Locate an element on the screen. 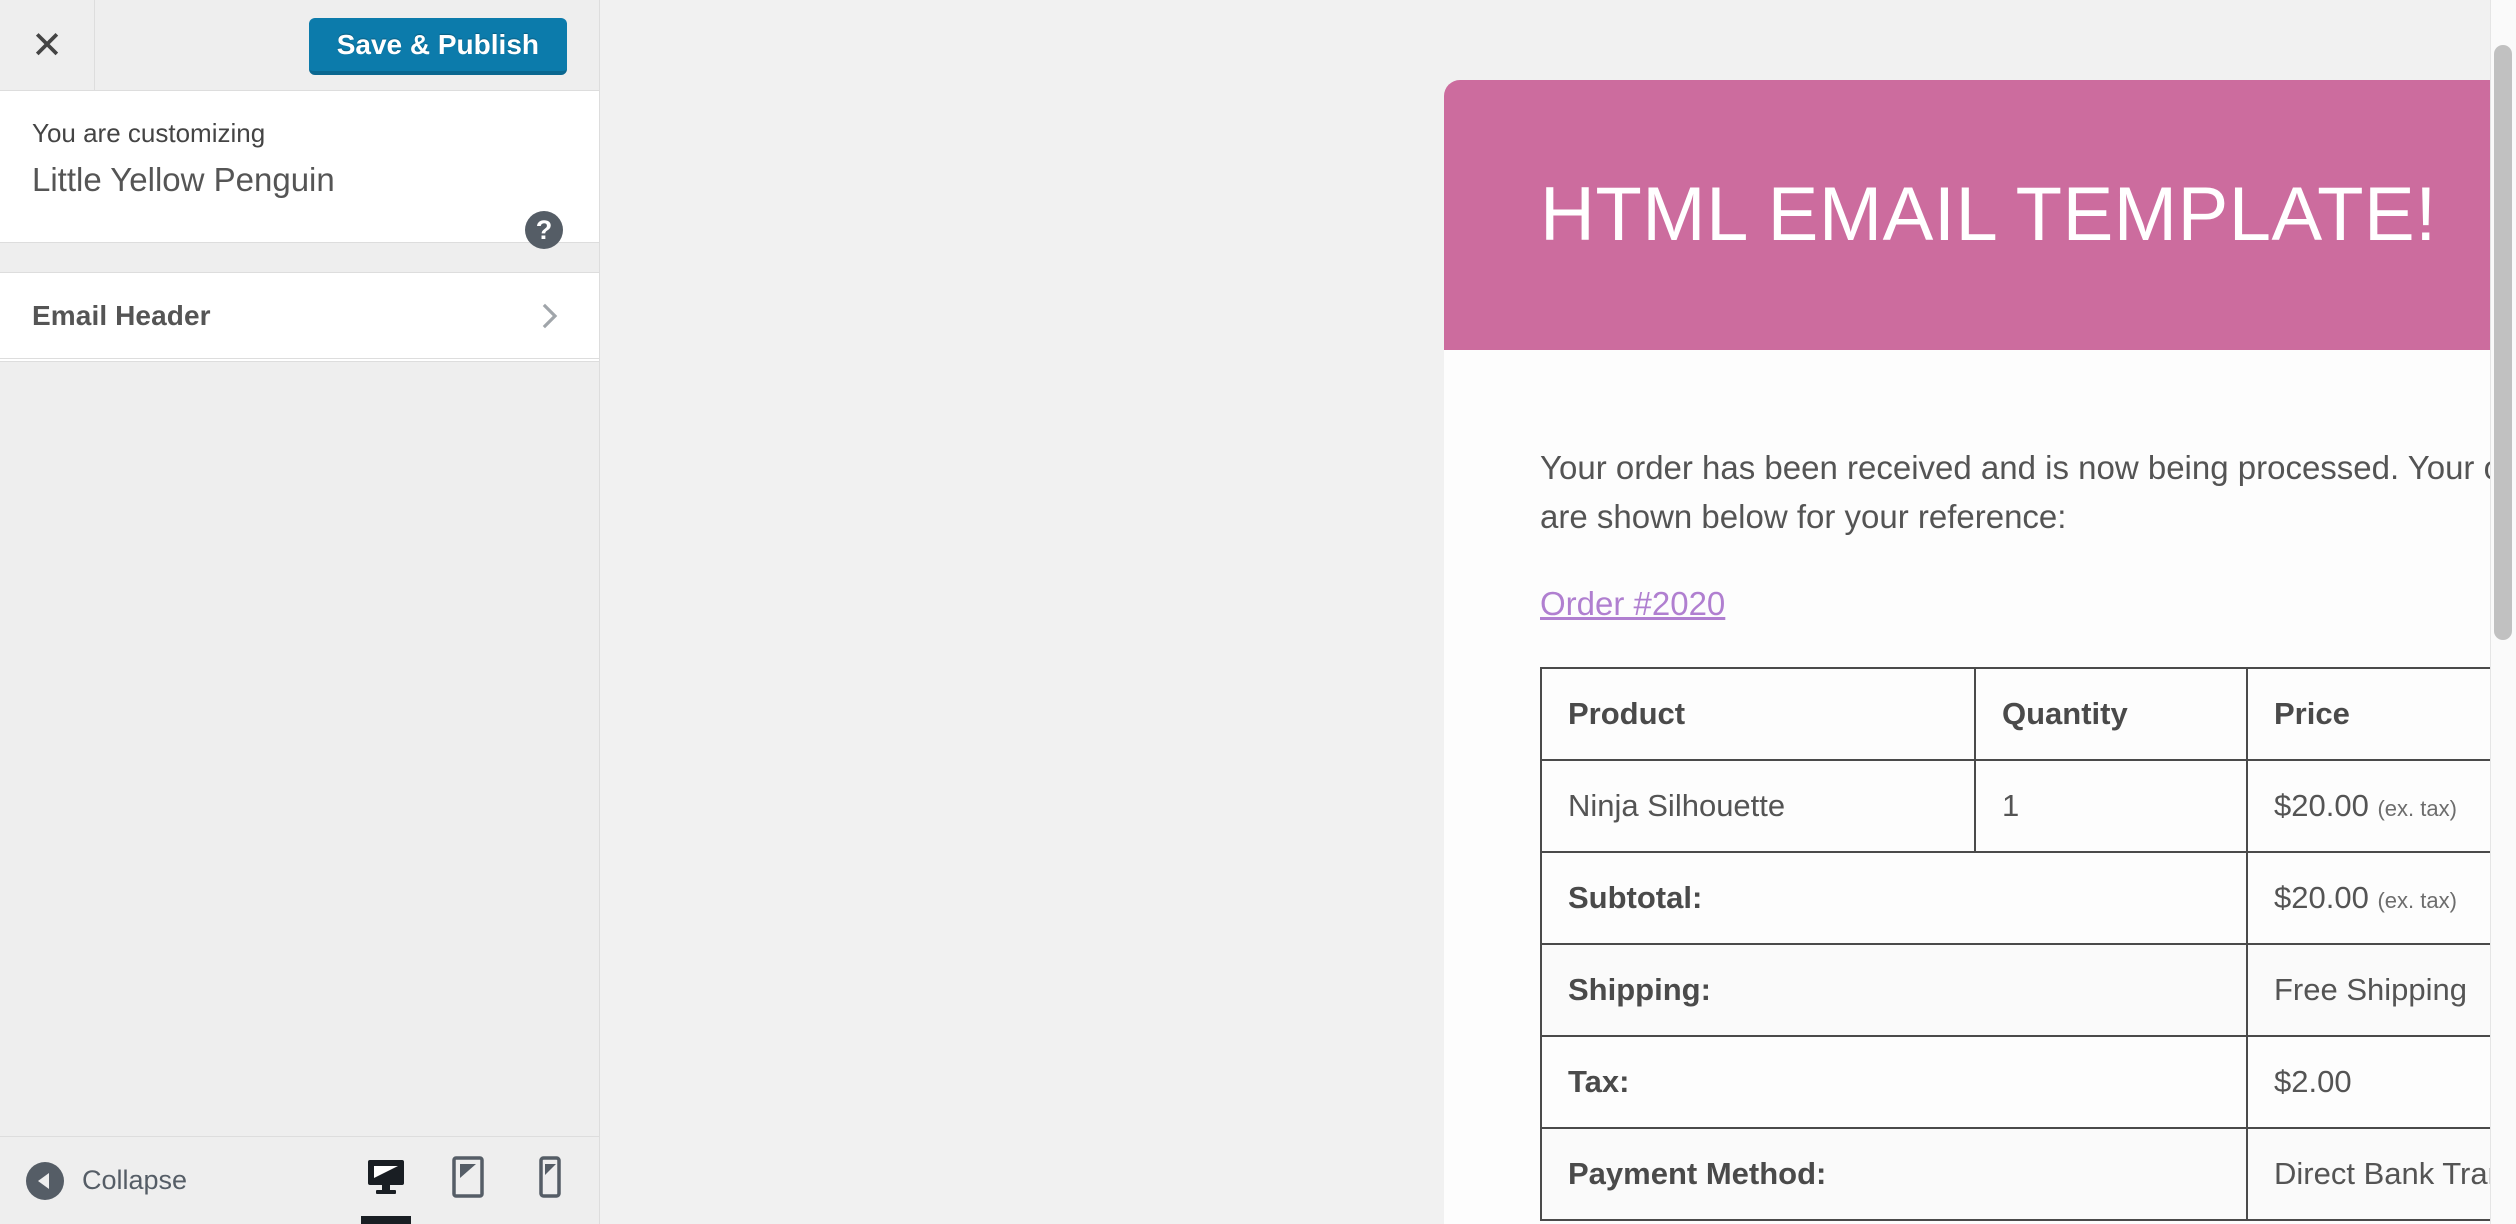 The image size is (2516, 1224). device-preview-toggles is located at coordinates (468, 1180).